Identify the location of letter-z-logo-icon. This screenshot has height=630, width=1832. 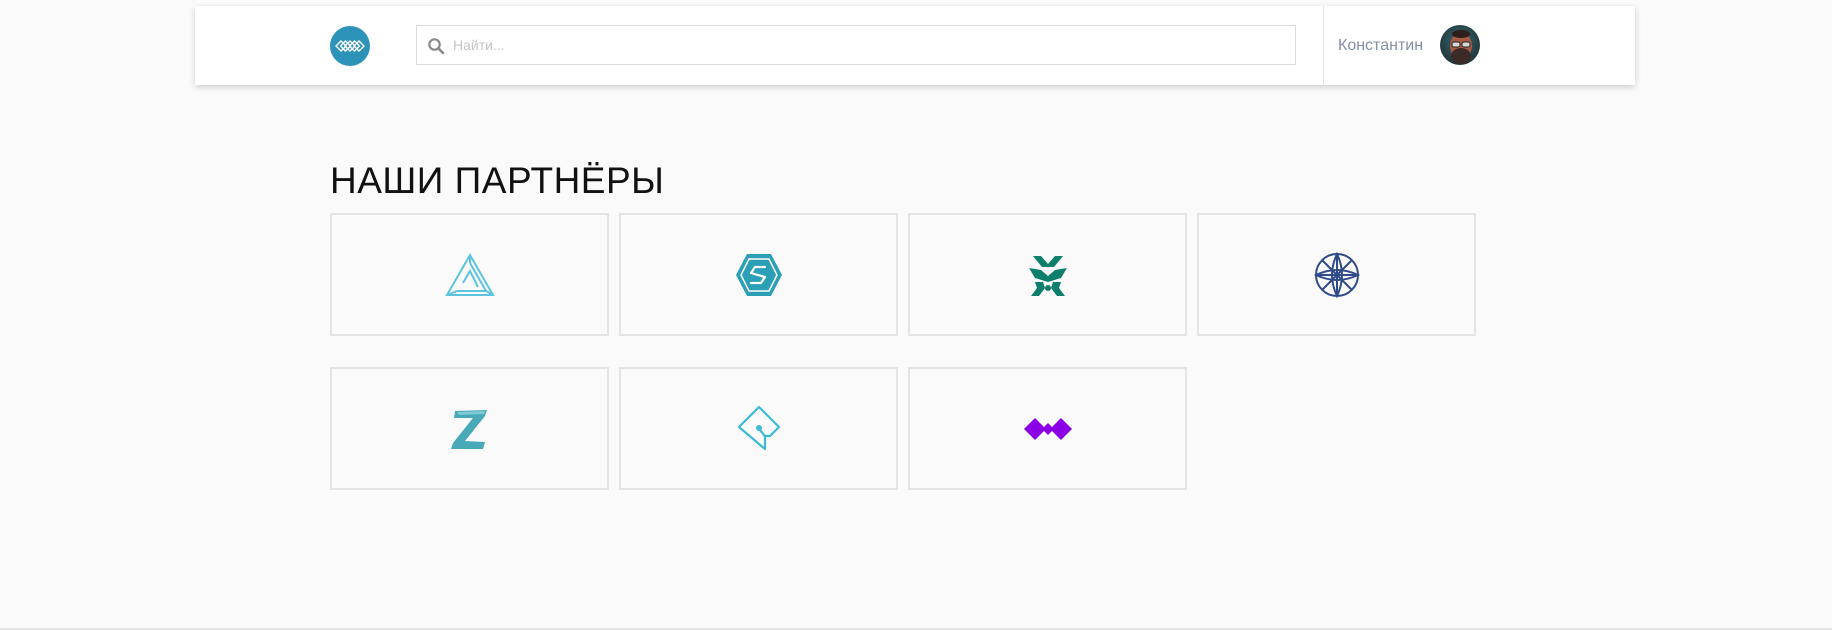
(468, 429).